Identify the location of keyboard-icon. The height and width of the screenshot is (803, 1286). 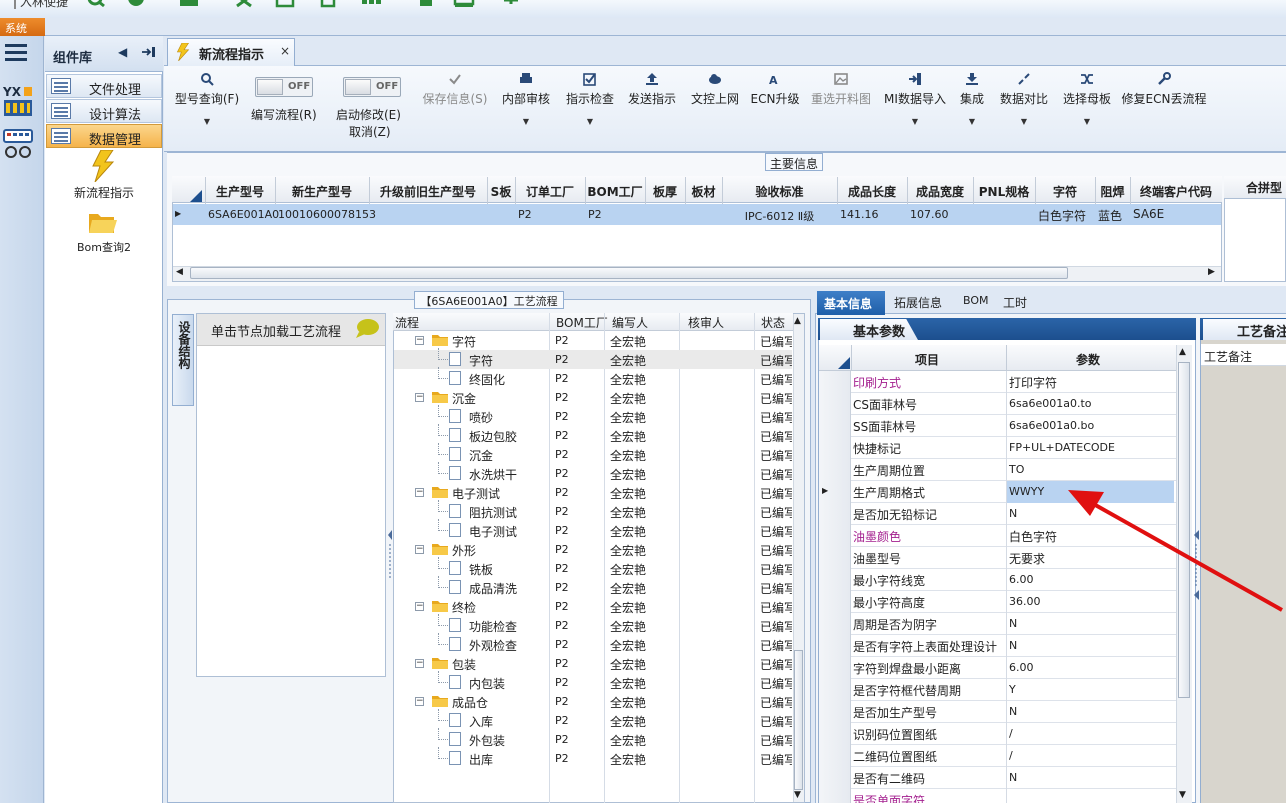
(18, 144).